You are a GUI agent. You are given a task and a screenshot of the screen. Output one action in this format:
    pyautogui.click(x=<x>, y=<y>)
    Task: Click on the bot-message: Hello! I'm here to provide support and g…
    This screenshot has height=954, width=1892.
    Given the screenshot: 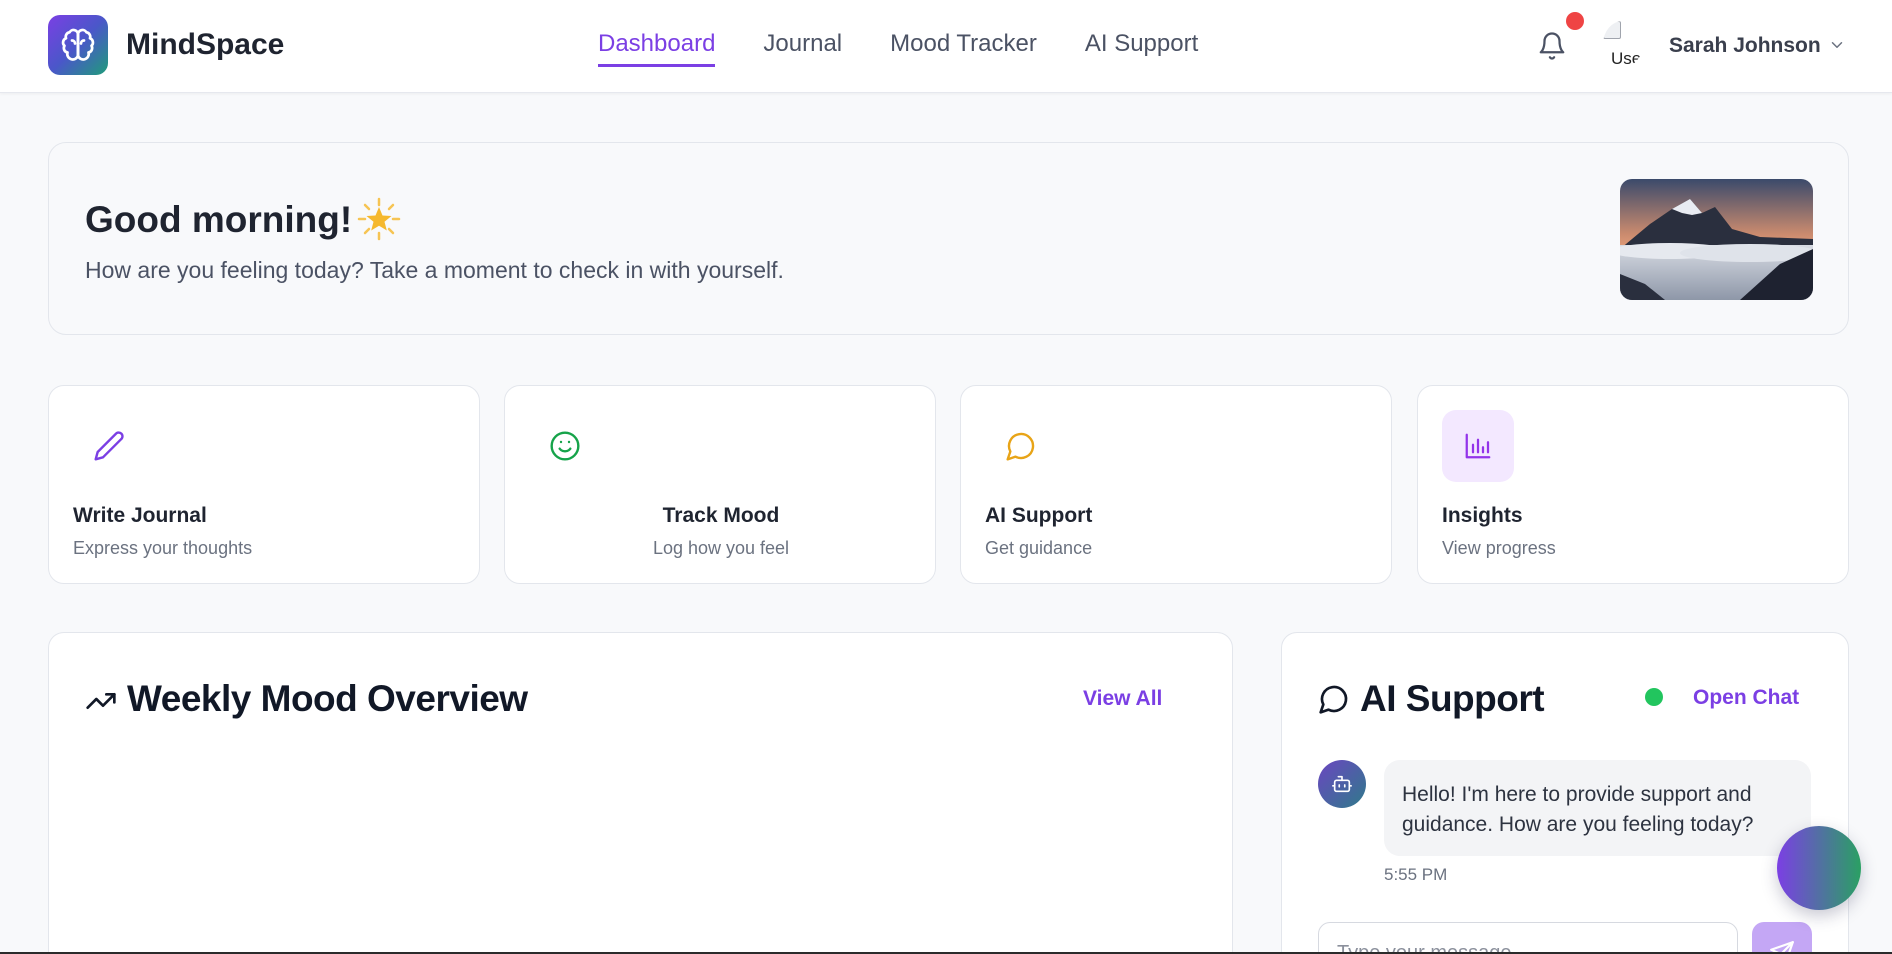 What is the action you would take?
    pyautogui.click(x=1597, y=808)
    